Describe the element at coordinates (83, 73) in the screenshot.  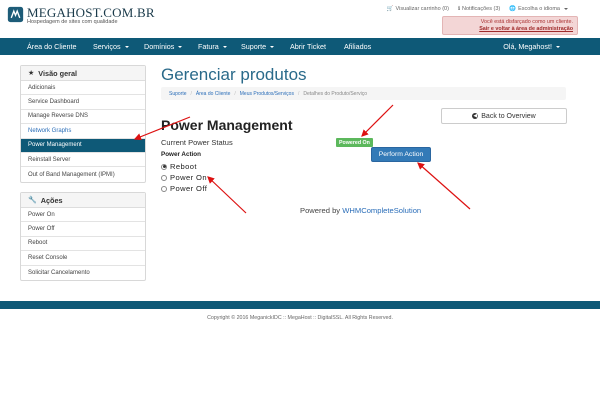
I see `overview-panel-header: ★ Visão geral` at that location.